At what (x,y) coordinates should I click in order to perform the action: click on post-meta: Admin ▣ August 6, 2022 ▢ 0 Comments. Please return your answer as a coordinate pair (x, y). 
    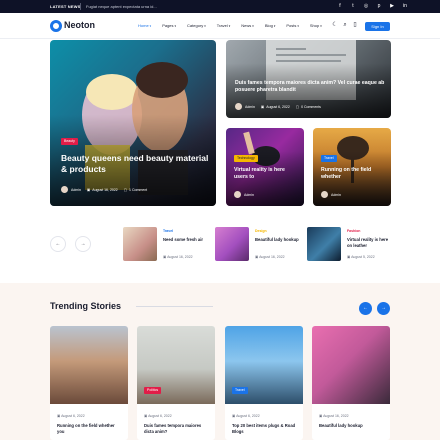
    Looking at the image, I should click on (278, 106).